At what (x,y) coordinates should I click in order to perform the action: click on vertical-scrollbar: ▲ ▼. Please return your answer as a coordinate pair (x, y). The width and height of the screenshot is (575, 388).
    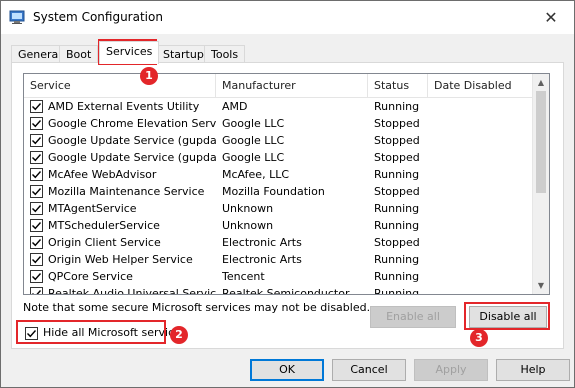
    Looking at the image, I should click on (540, 184).